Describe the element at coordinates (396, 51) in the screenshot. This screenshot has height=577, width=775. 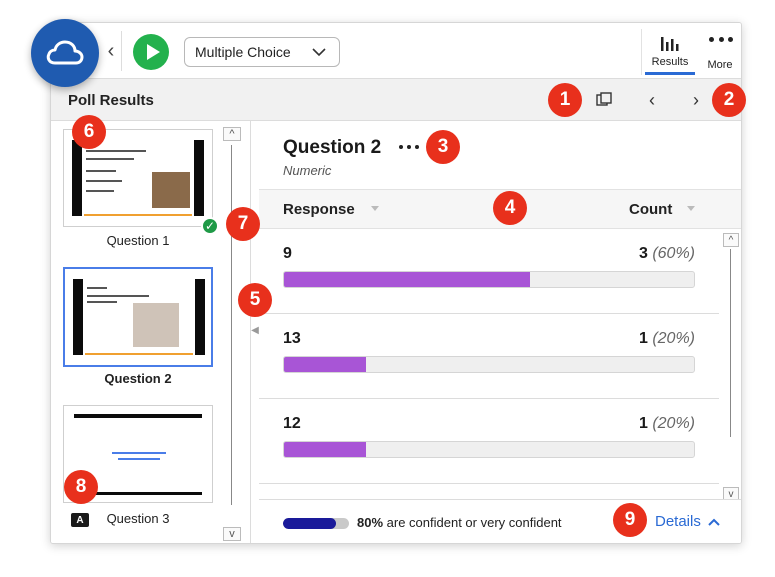
I see `toolbar: ‹ Multiple Choice Results More` at that location.